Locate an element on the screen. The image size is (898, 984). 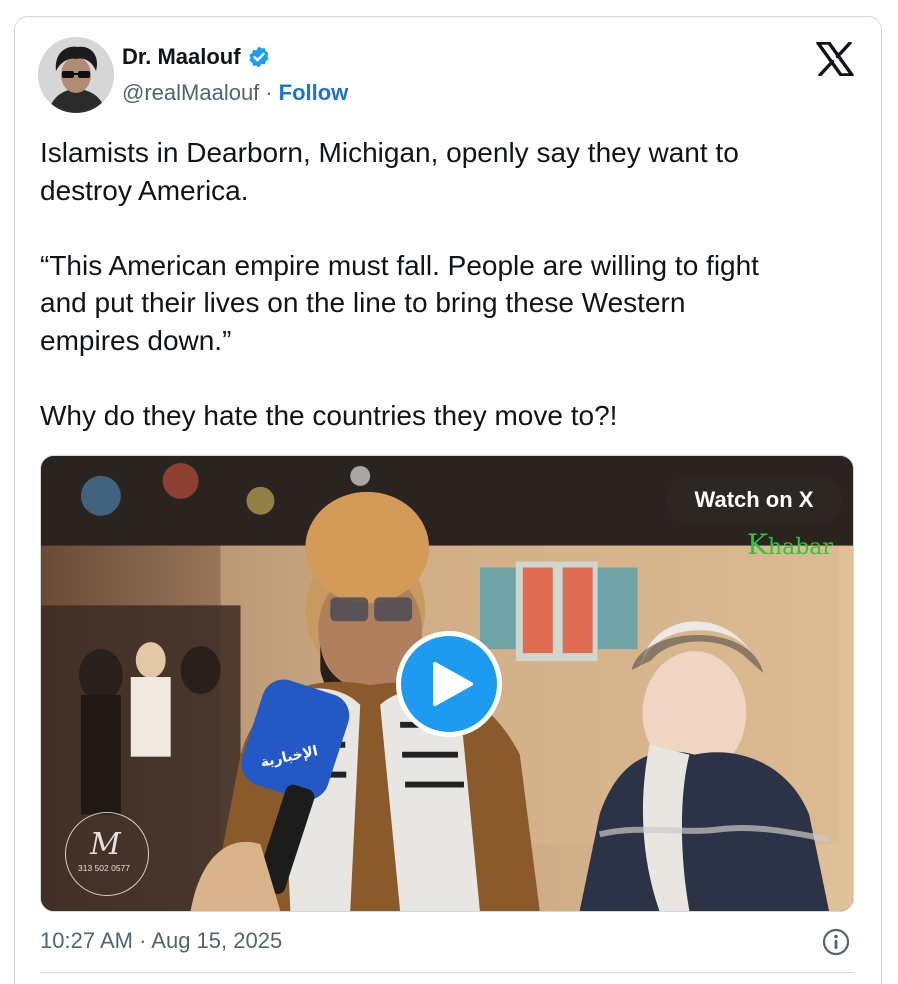
divider is located at coordinates (447, 972).